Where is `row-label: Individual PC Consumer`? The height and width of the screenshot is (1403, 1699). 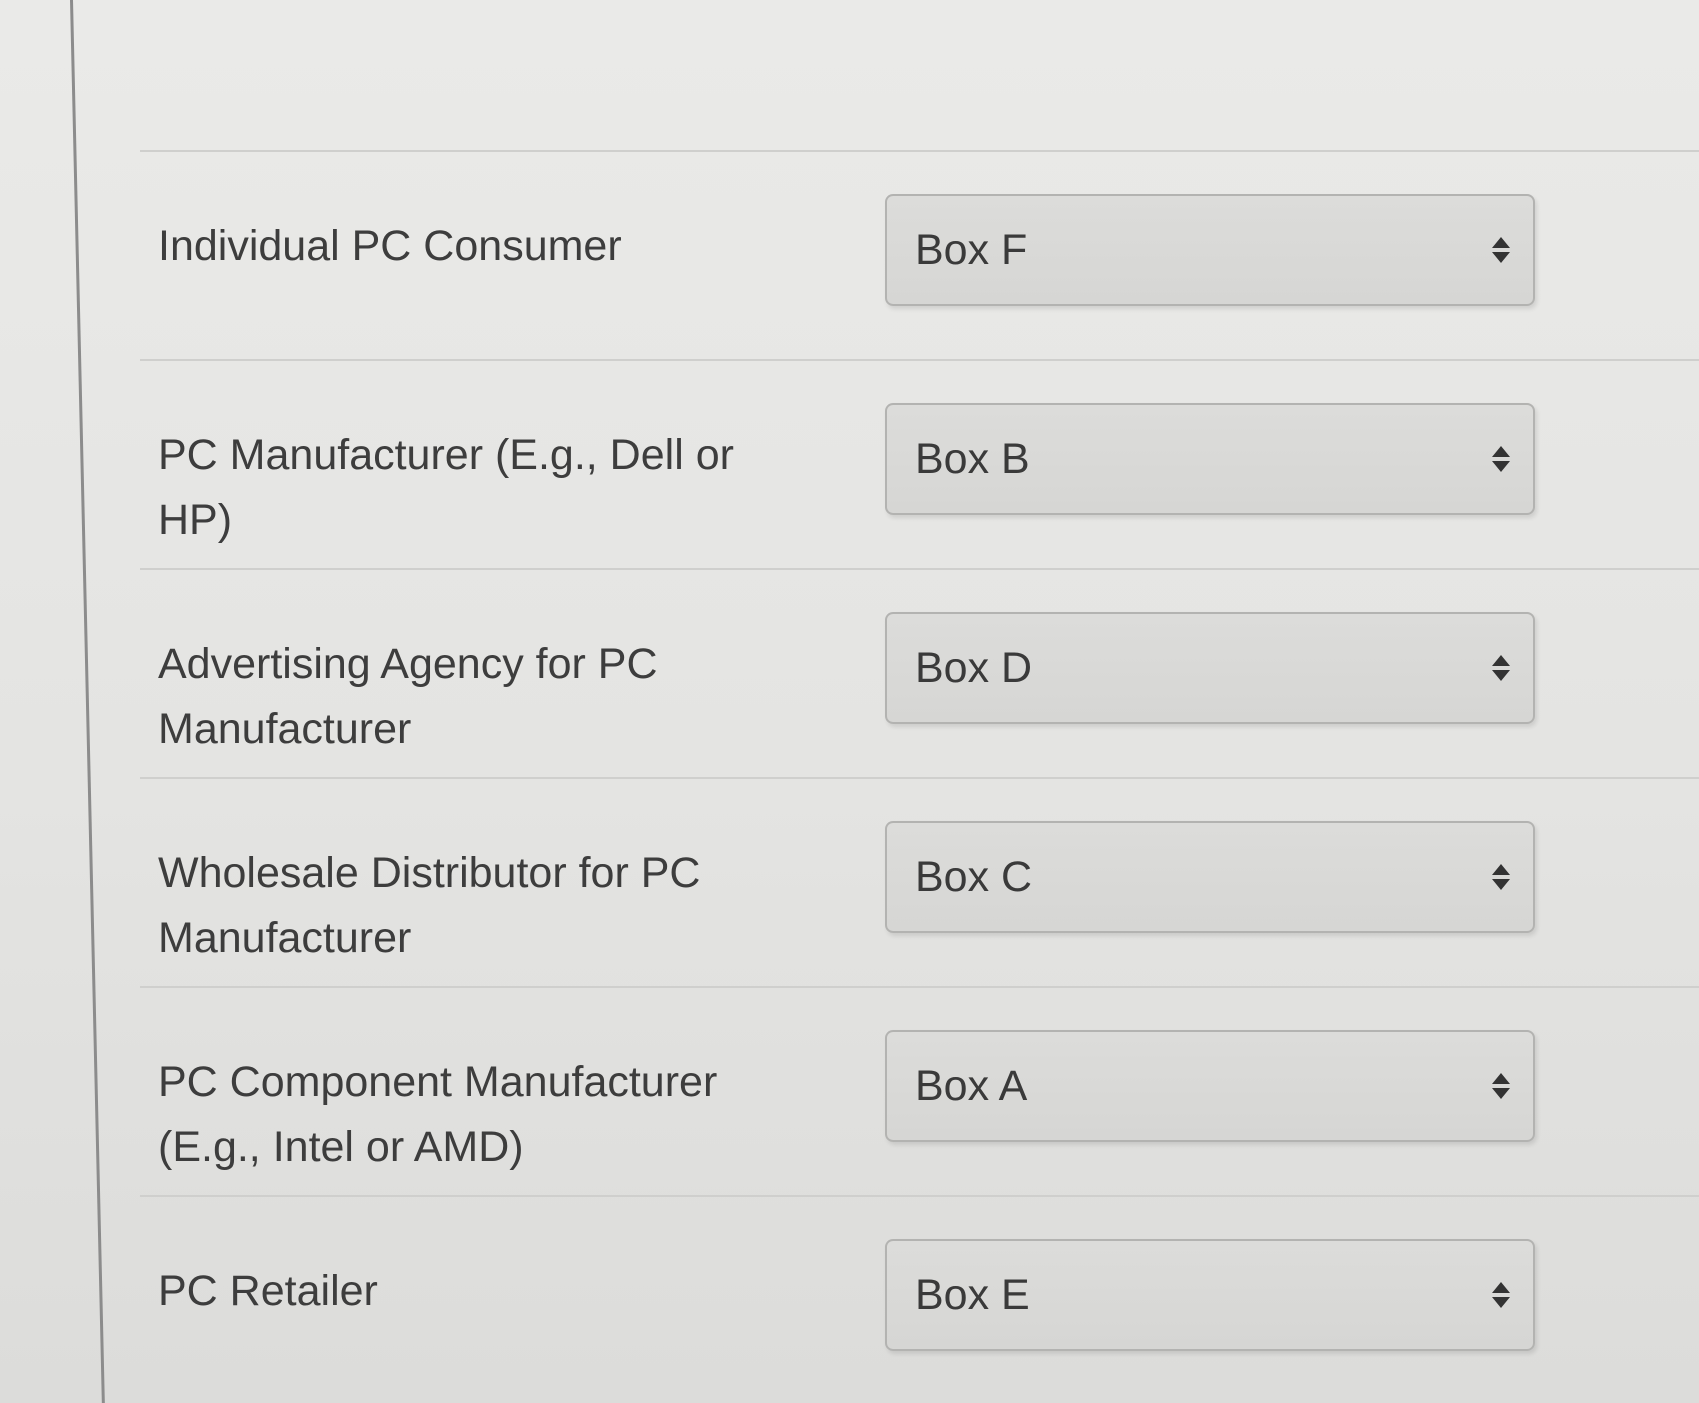 row-label: Individual PC Consumer is located at coordinates (390, 246).